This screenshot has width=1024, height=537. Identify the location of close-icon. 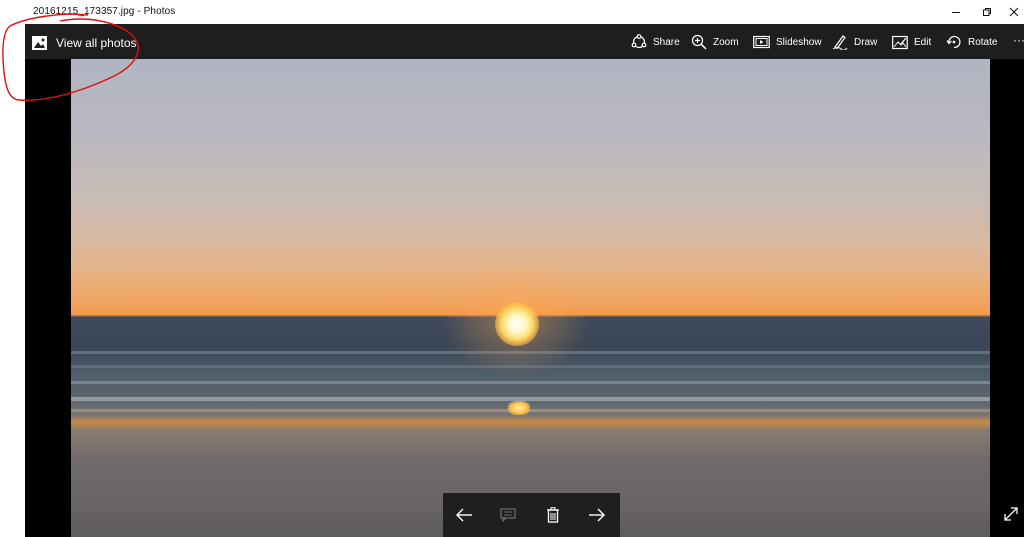
(1013, 12).